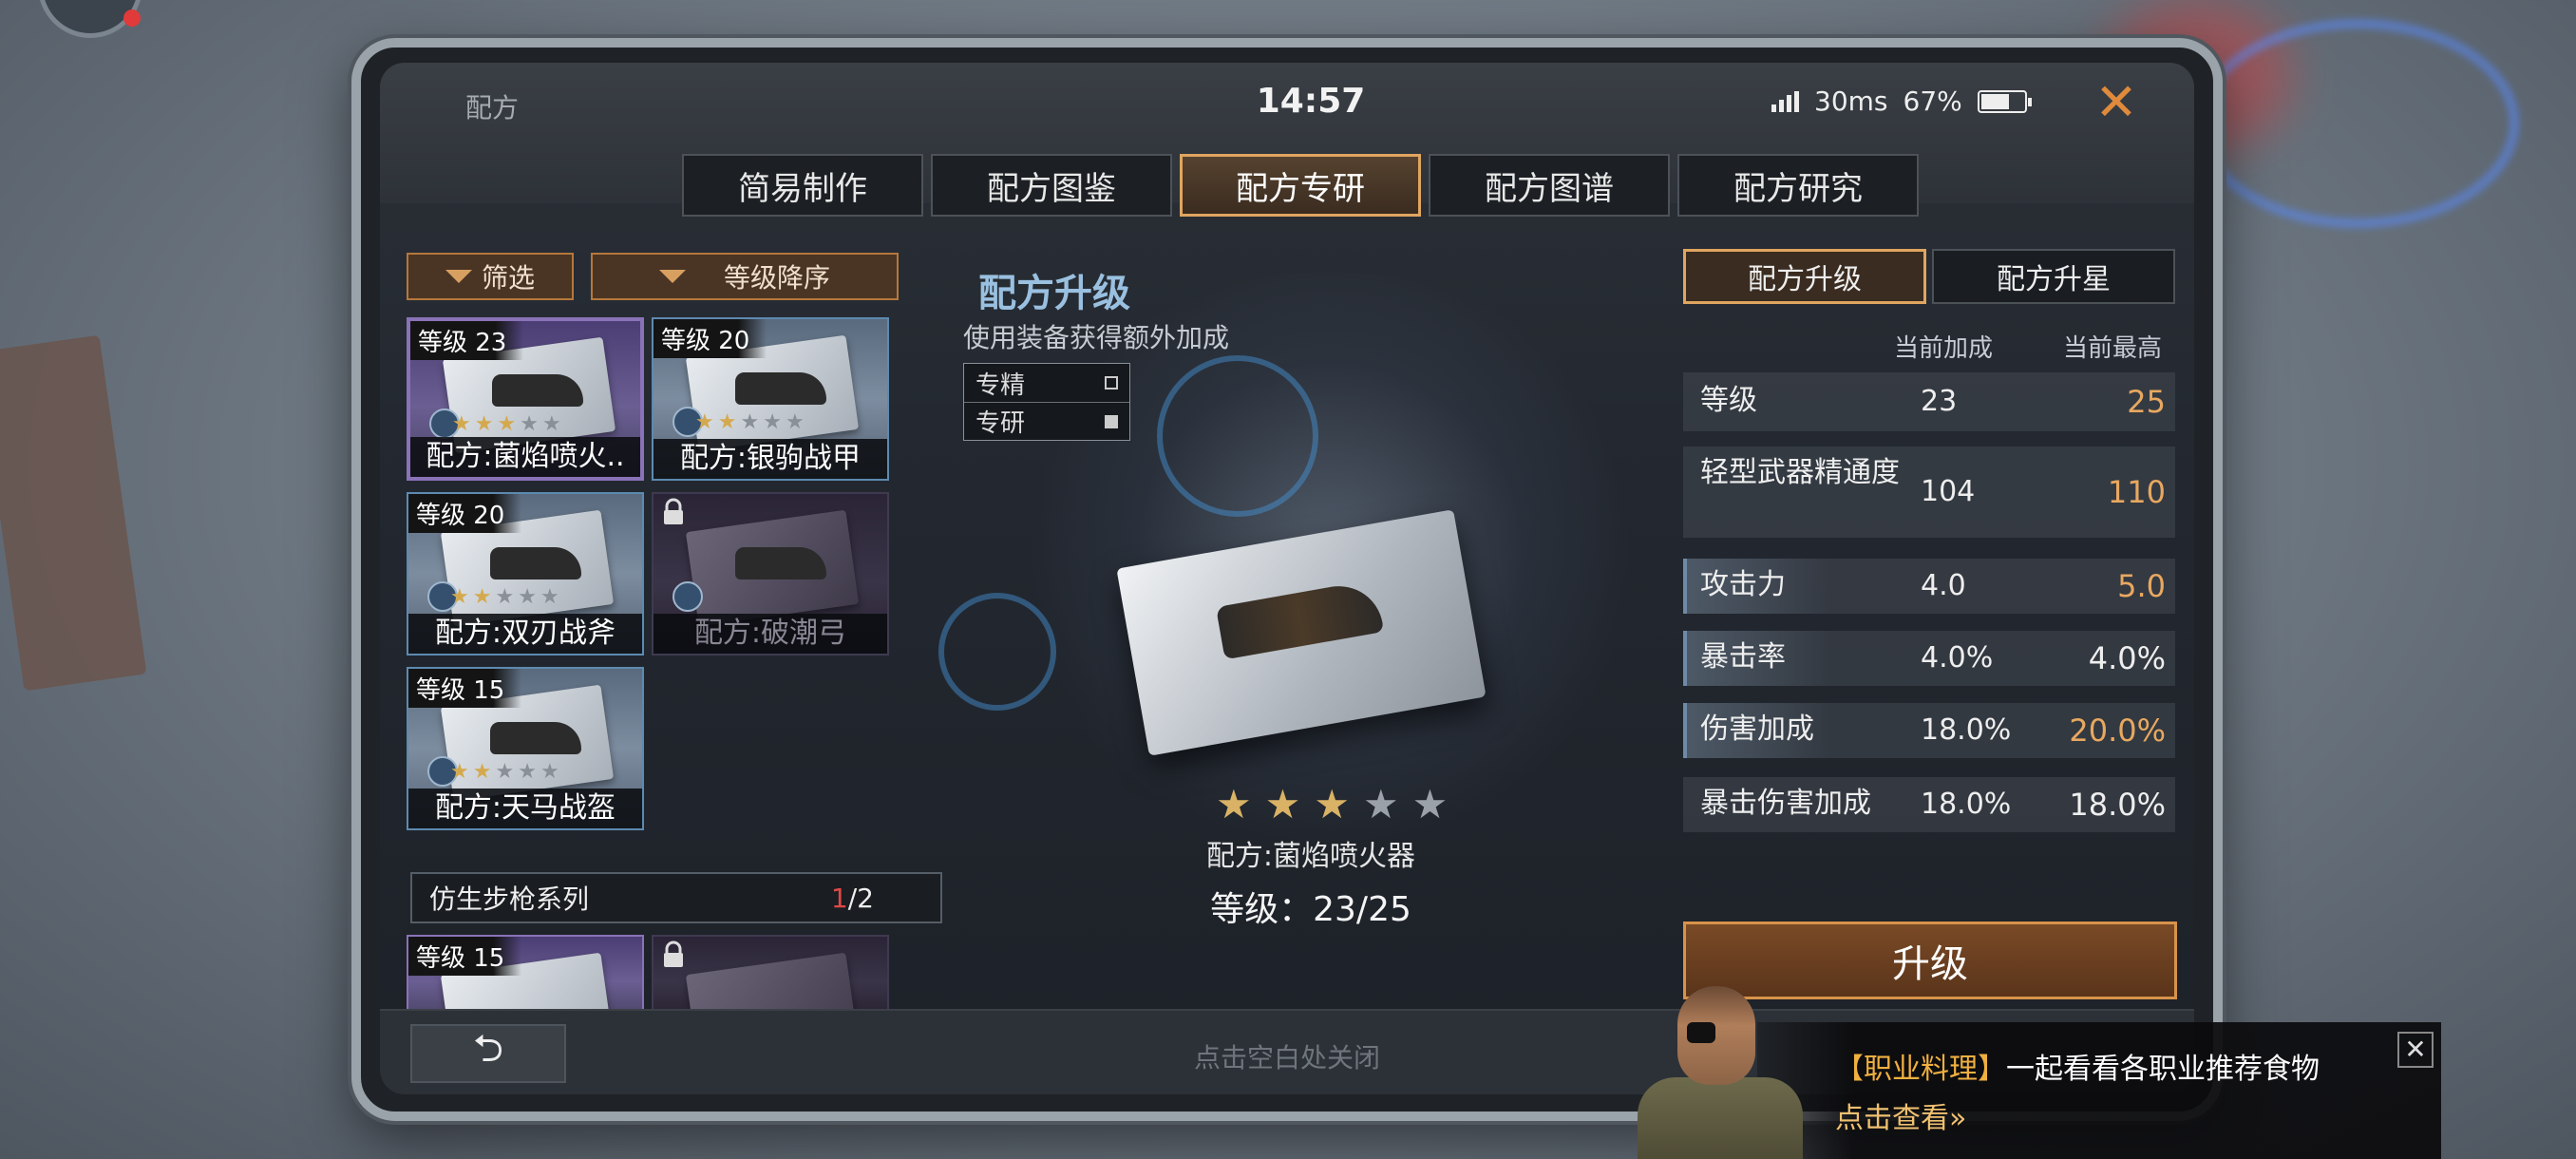 The height and width of the screenshot is (1159, 2576). I want to click on stat-row: 攻击力 4.0 5.0, so click(1929, 586).